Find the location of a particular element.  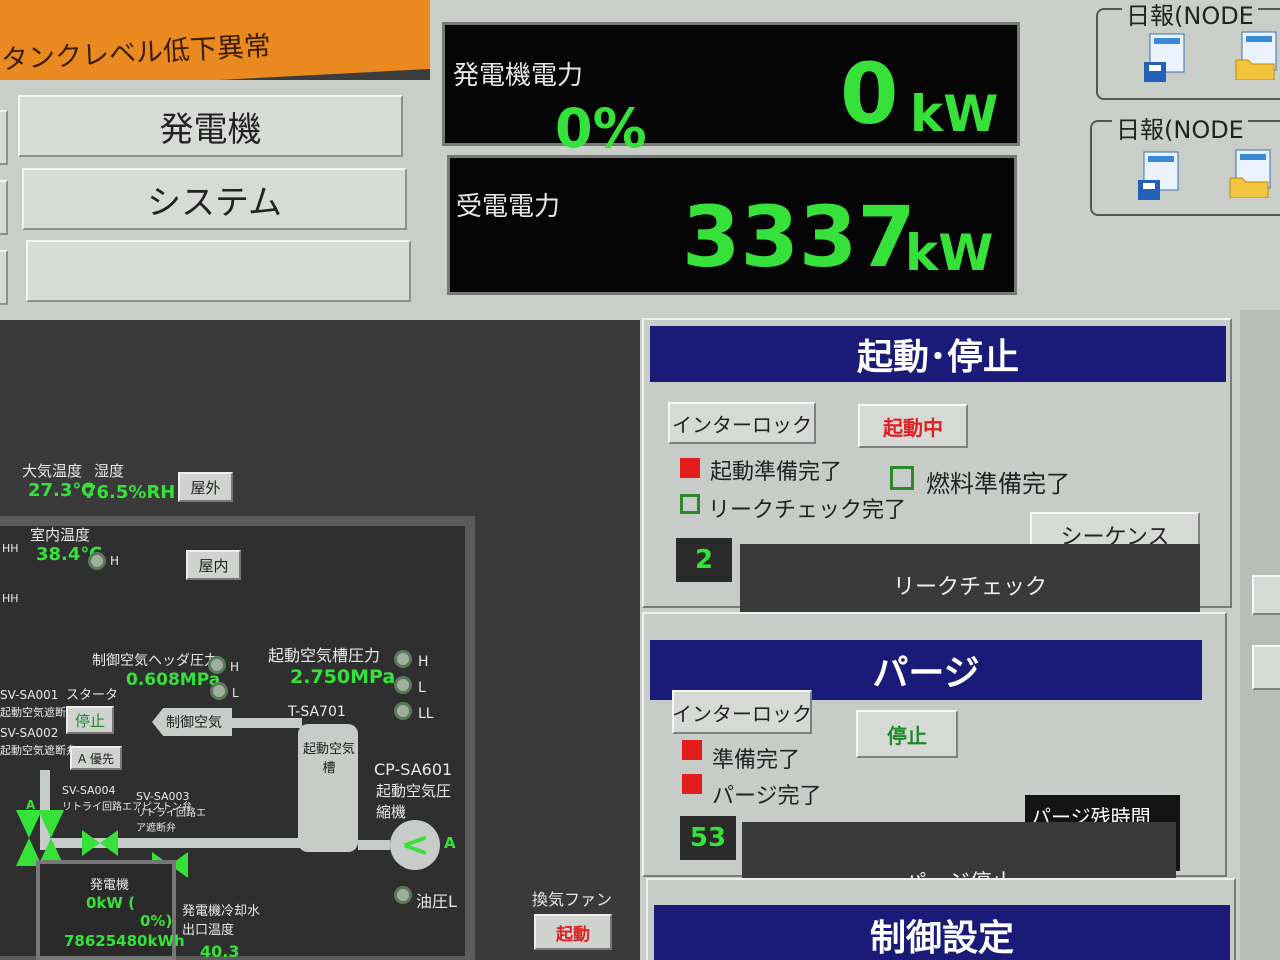

indoor-h-label: H is located at coordinates (115, 561).